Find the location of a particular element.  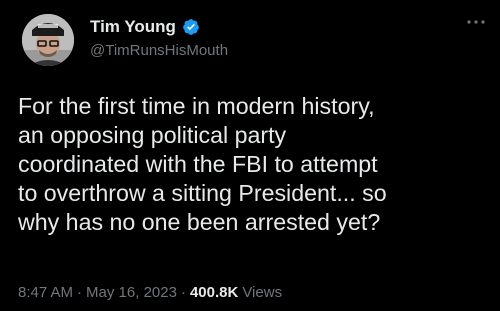

author-avatar is located at coordinates (48, 40).